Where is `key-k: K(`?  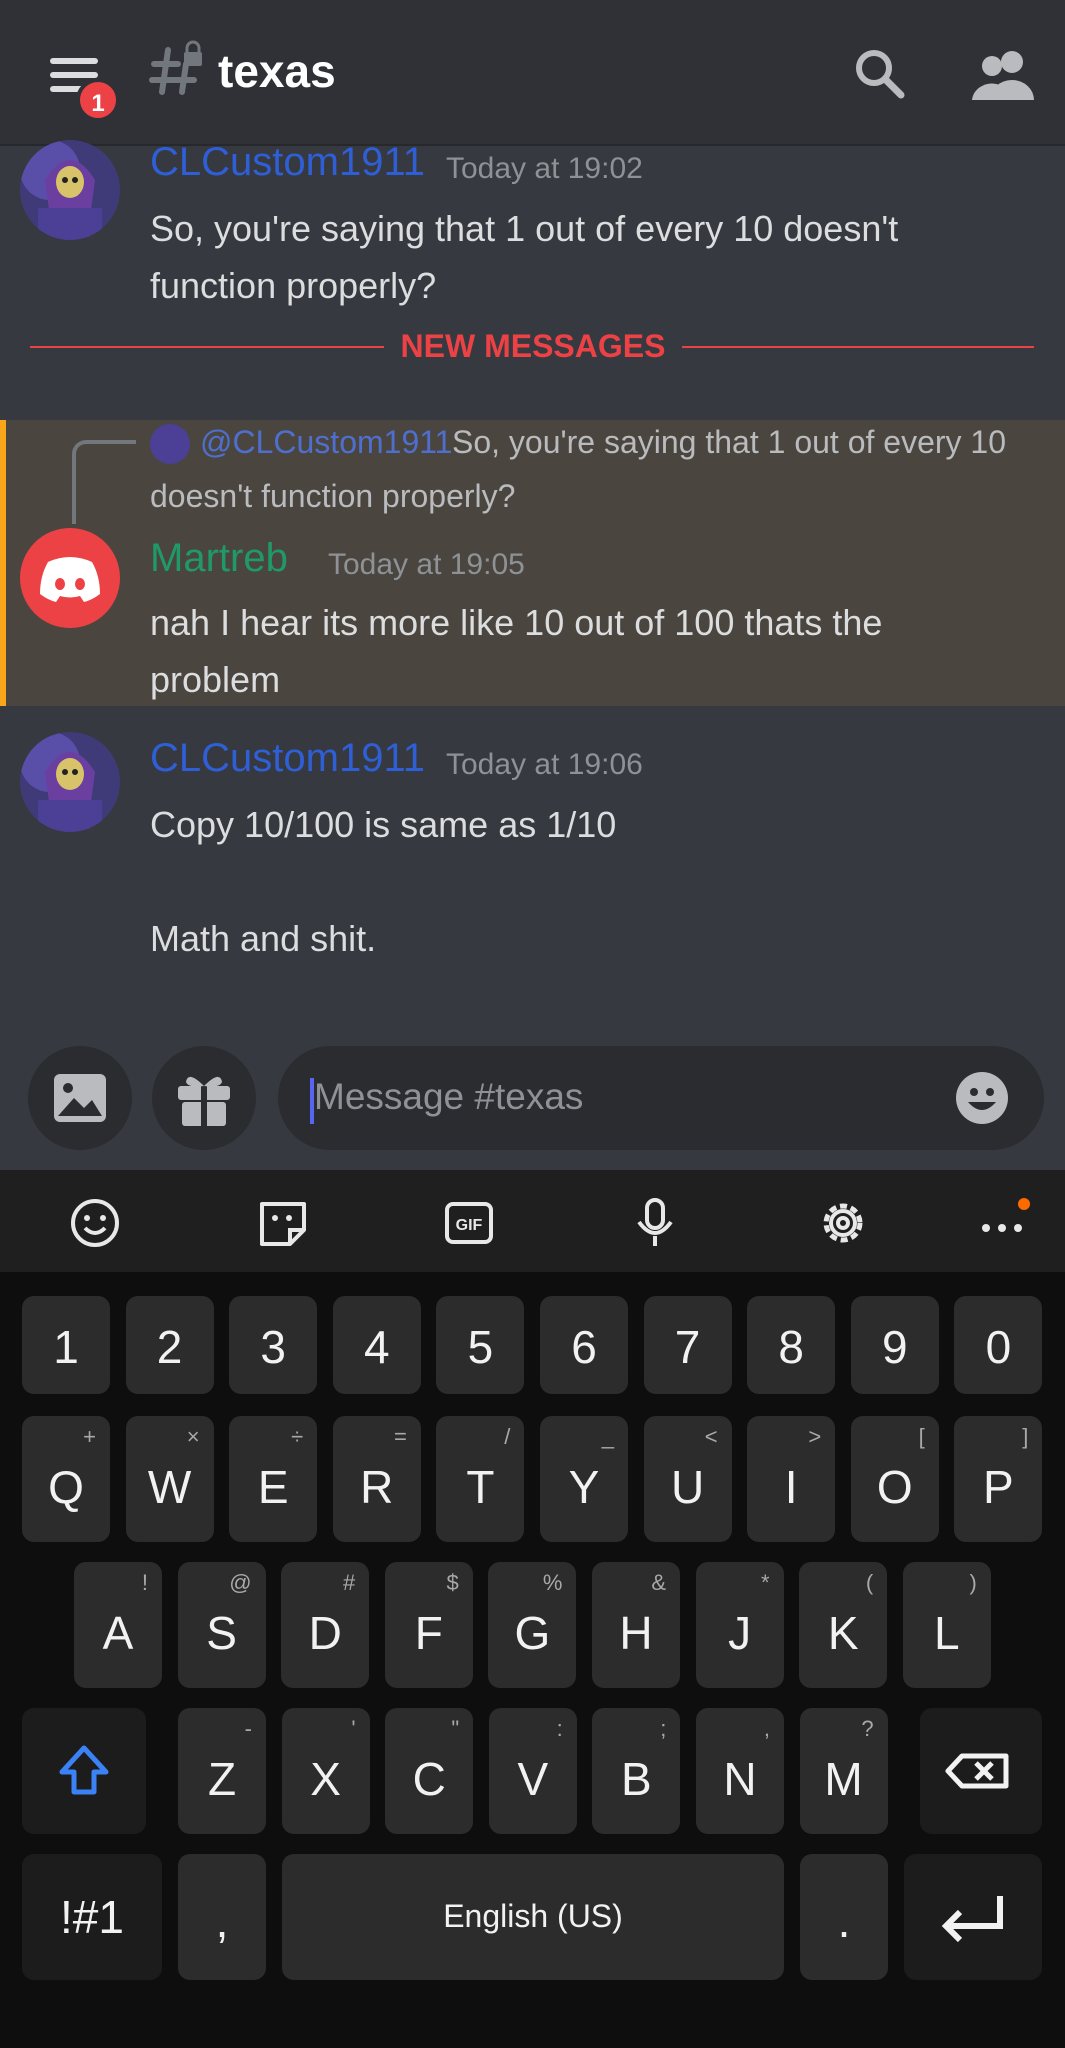
key-k: K( is located at coordinates (843, 1625).